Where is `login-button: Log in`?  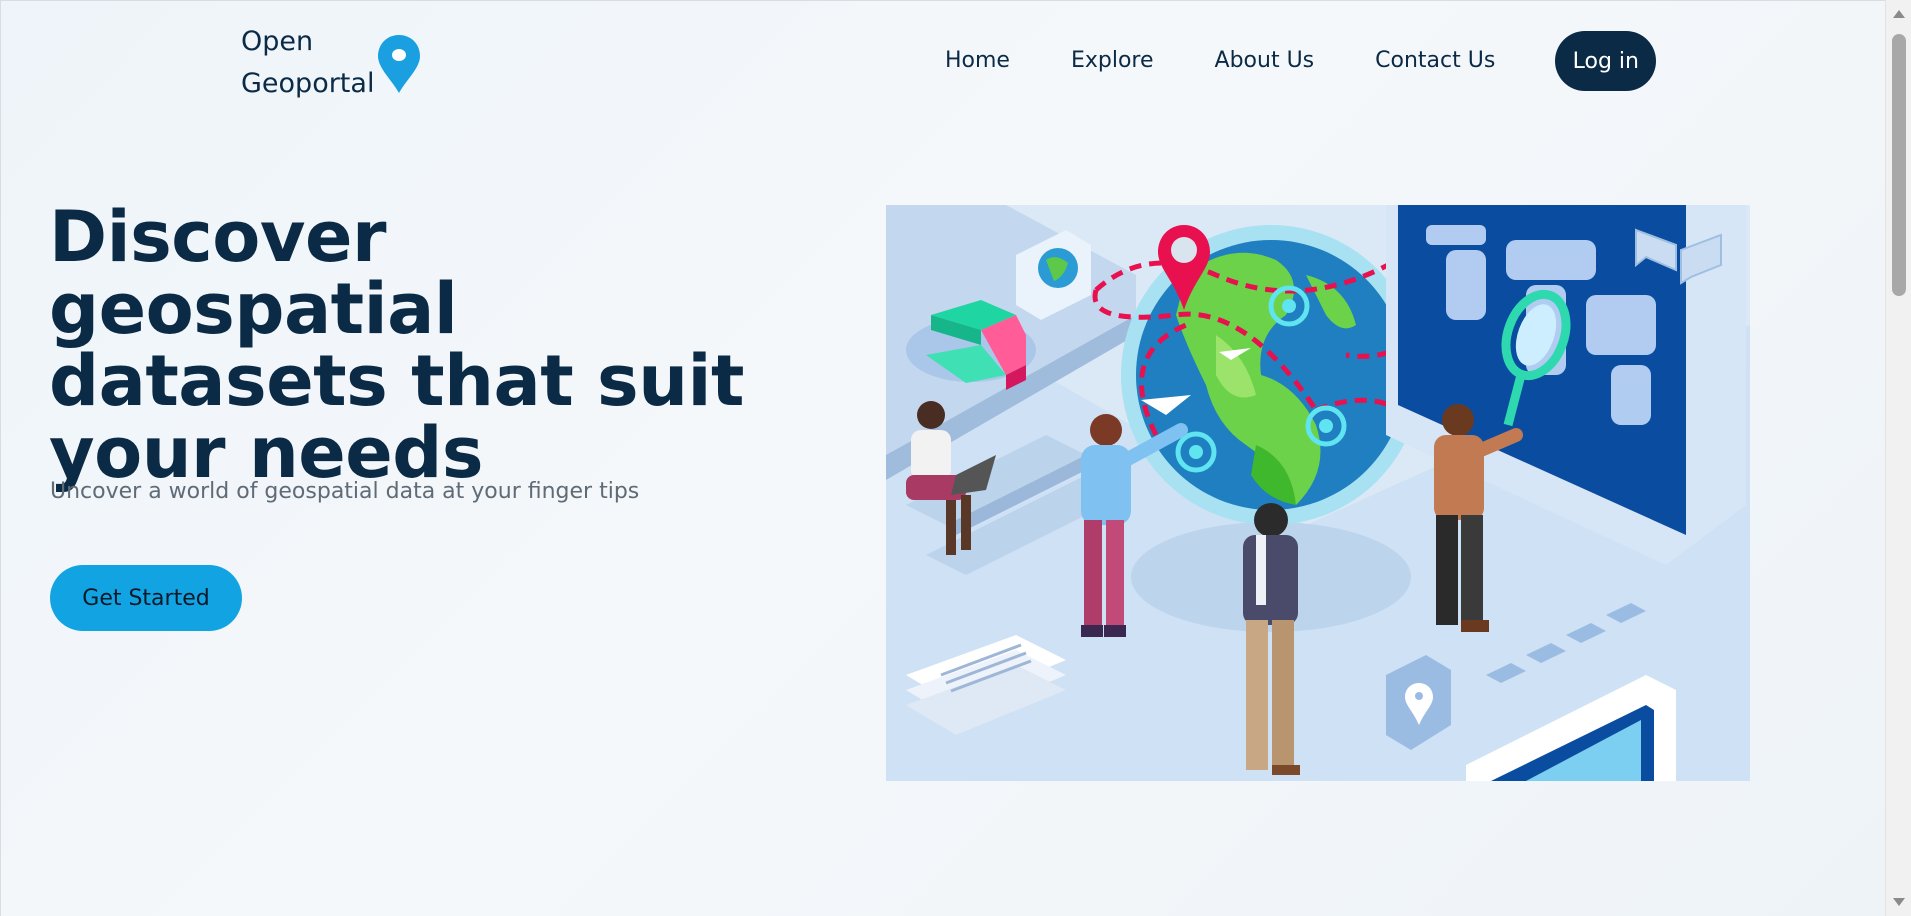
login-button: Log in is located at coordinates (1606, 61).